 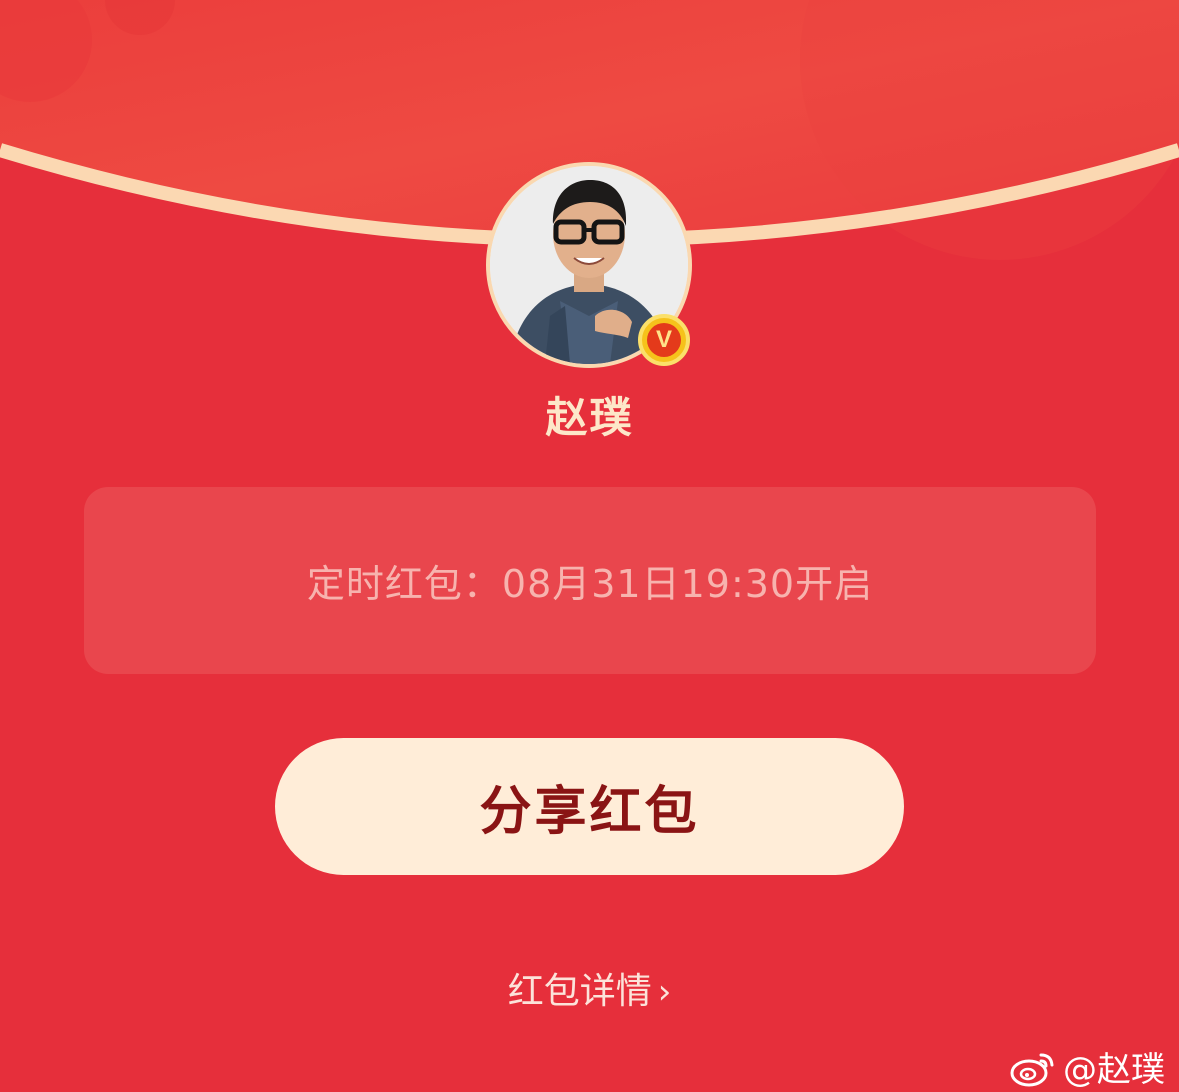 What do you see at coordinates (664, 992) in the screenshot?
I see `chevron-right-icon: ›` at bounding box center [664, 992].